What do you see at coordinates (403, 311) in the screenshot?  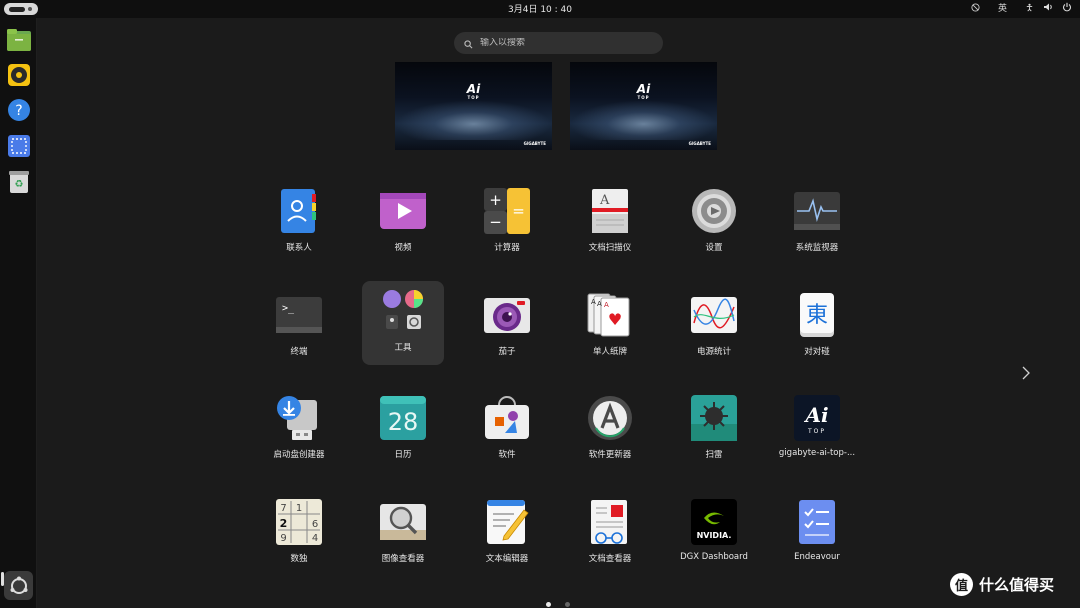 I see `utilities-folder-icon` at bounding box center [403, 311].